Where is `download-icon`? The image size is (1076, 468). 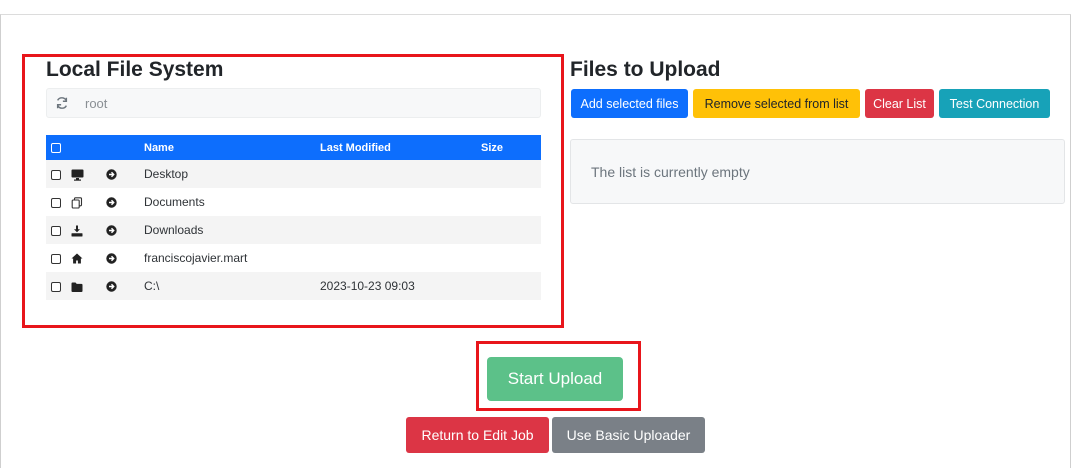
download-icon is located at coordinates (77, 231).